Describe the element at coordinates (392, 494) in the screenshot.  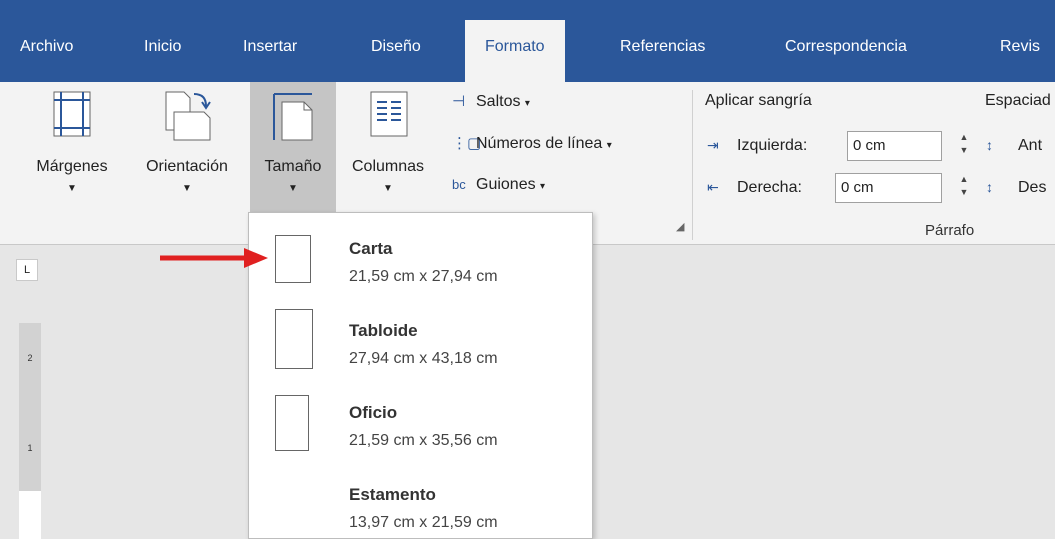
I see `size-option-name: Estamento` at that location.